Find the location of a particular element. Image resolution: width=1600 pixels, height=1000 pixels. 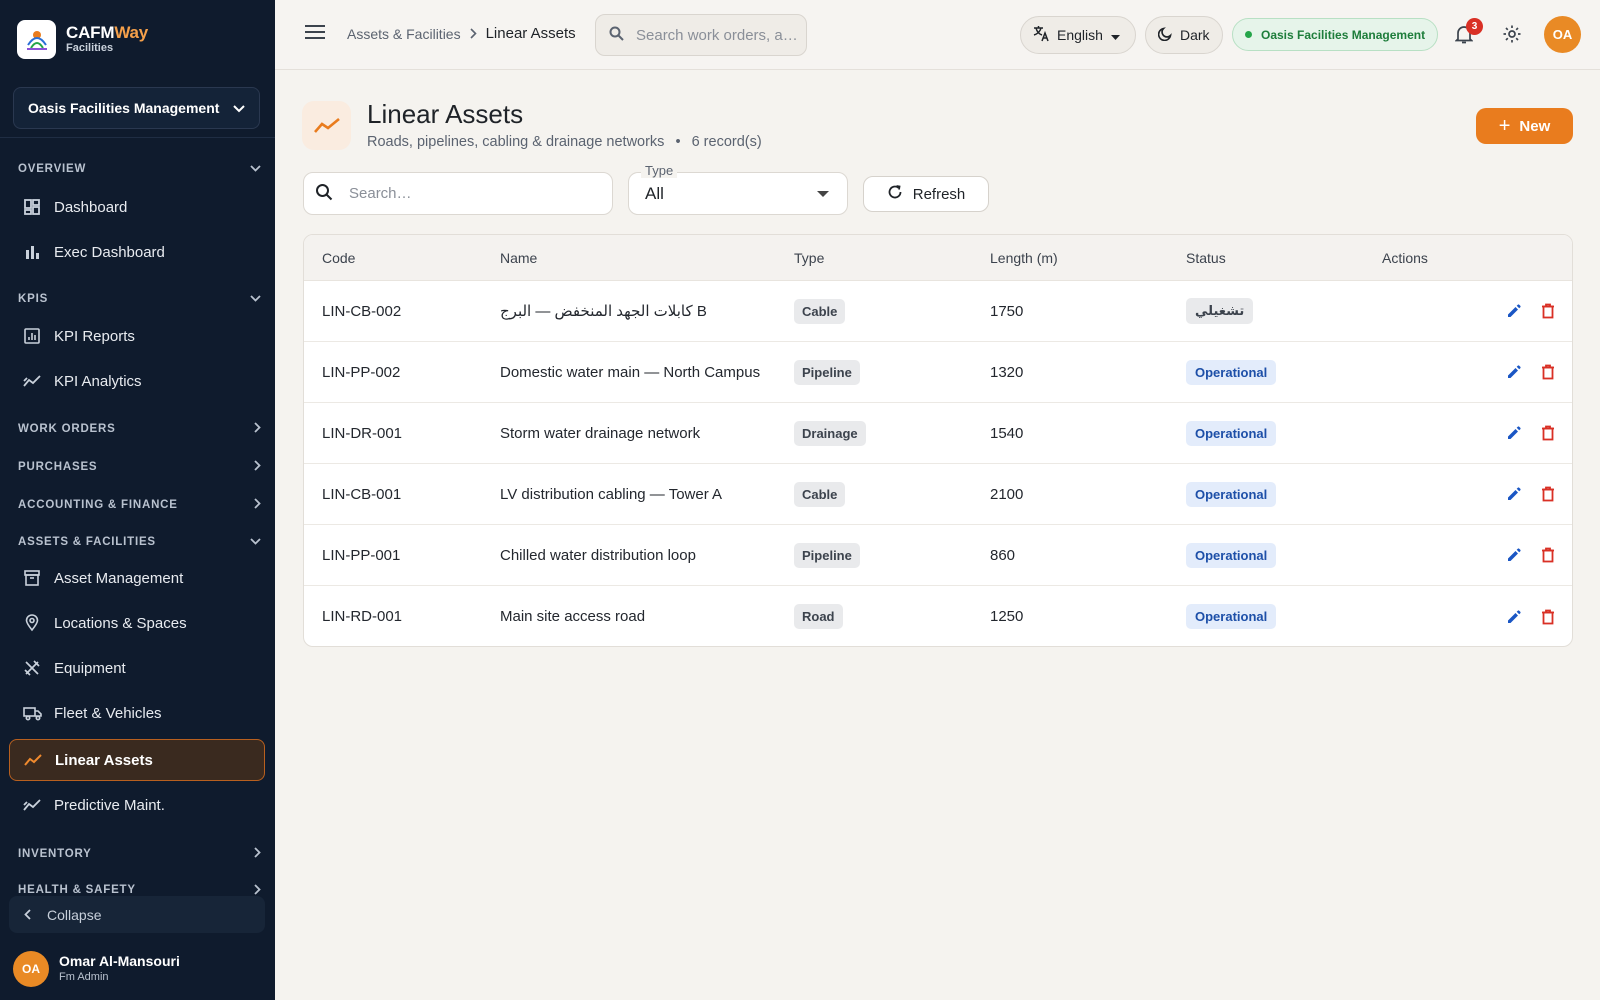

caret-down-icon is located at coordinates (1115, 35).